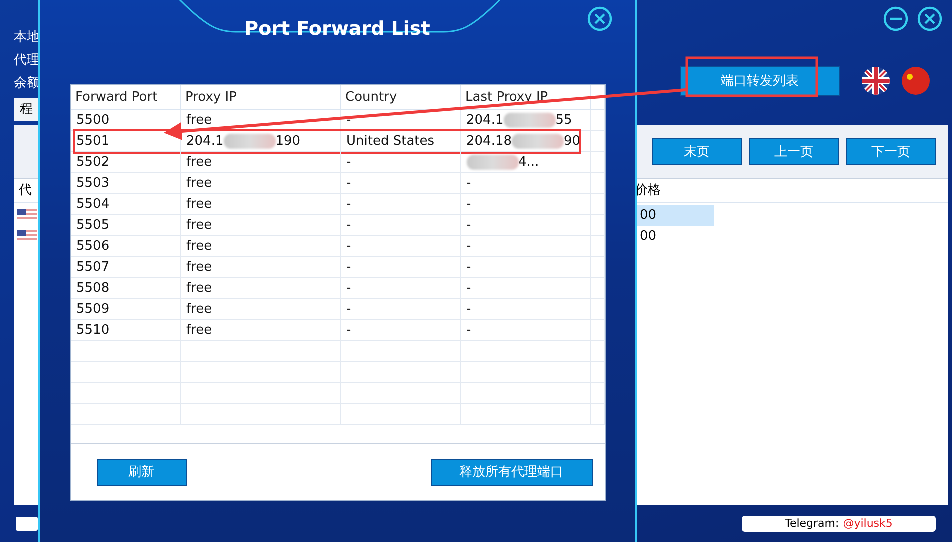 The width and height of the screenshot is (952, 542). What do you see at coordinates (525, 120) in the screenshot?
I see `table-cell: 204.1 55` at bounding box center [525, 120].